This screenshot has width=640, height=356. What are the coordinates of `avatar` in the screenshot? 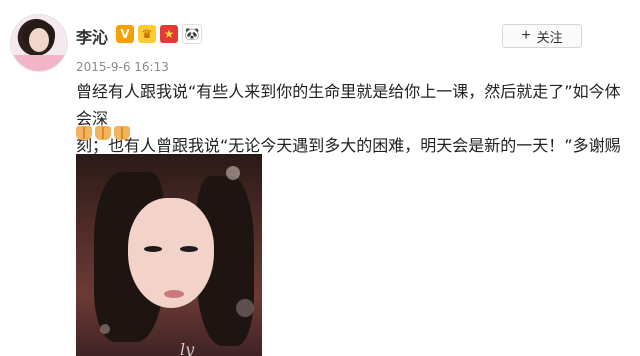 It's located at (39, 43).